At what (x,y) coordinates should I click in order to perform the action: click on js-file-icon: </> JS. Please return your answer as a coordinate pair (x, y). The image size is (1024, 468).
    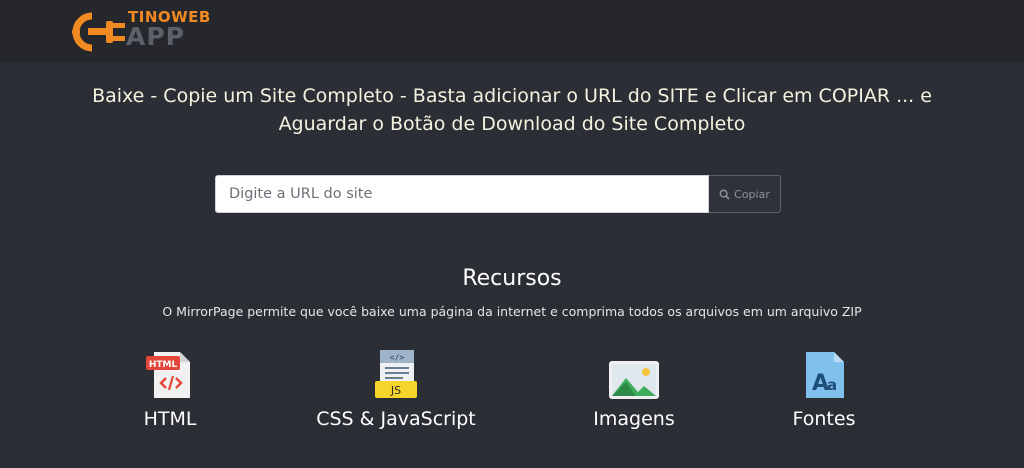
    Looking at the image, I should click on (396, 374).